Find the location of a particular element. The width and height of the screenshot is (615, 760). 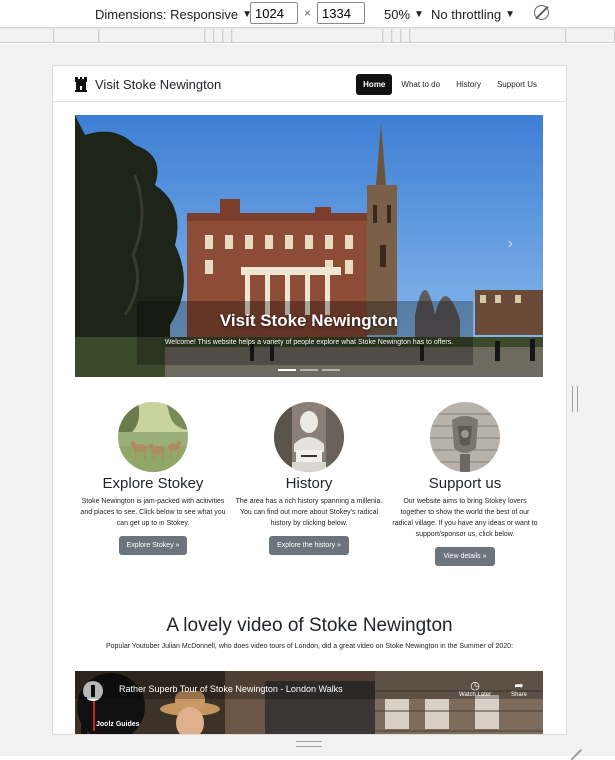

resize-handle-bottom is located at coordinates (309, 744).